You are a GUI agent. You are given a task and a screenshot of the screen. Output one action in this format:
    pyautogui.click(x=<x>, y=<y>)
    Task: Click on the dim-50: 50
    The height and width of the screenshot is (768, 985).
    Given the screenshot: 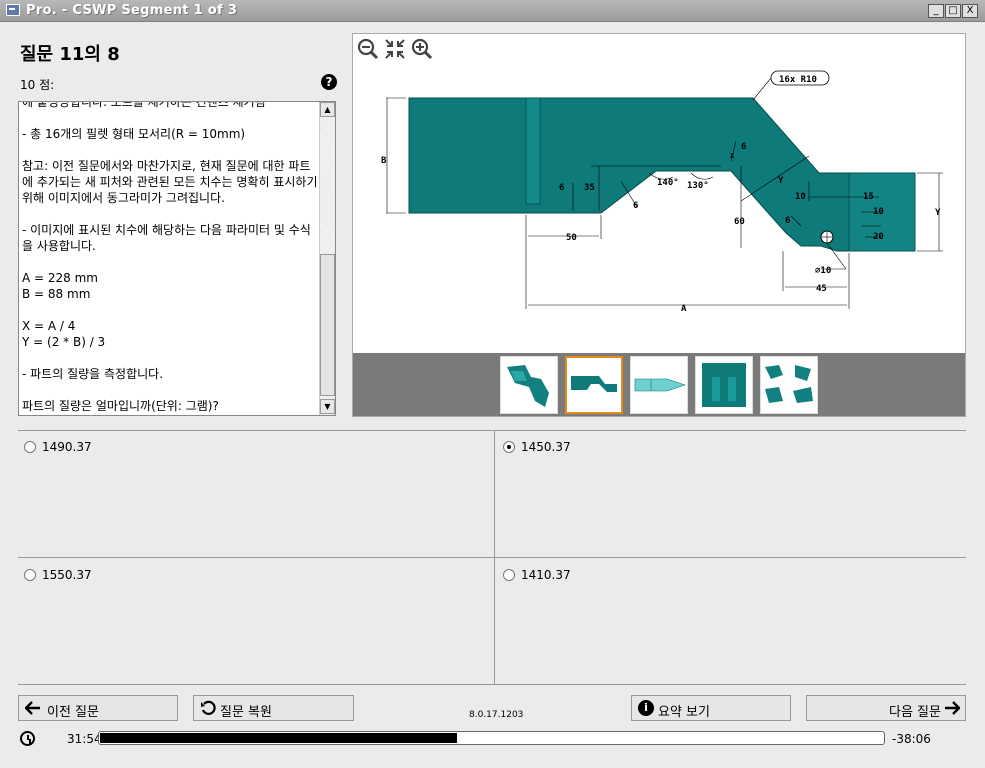 What is the action you would take?
    pyautogui.click(x=571, y=238)
    